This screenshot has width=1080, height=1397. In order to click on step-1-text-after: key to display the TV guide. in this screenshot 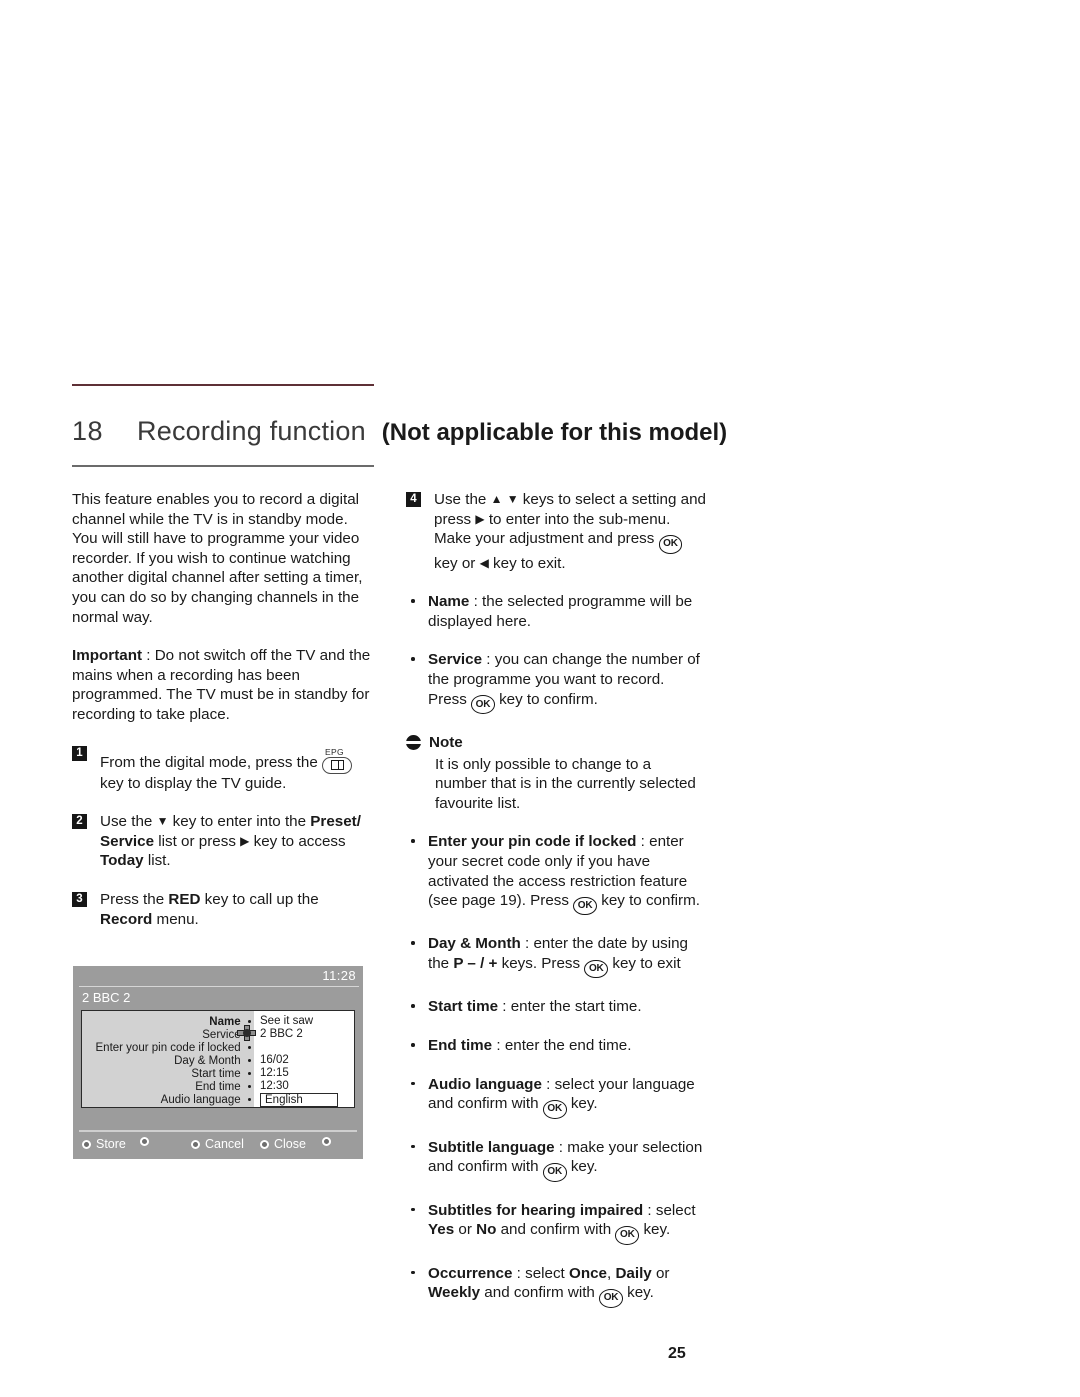, I will do `click(193, 783)`.